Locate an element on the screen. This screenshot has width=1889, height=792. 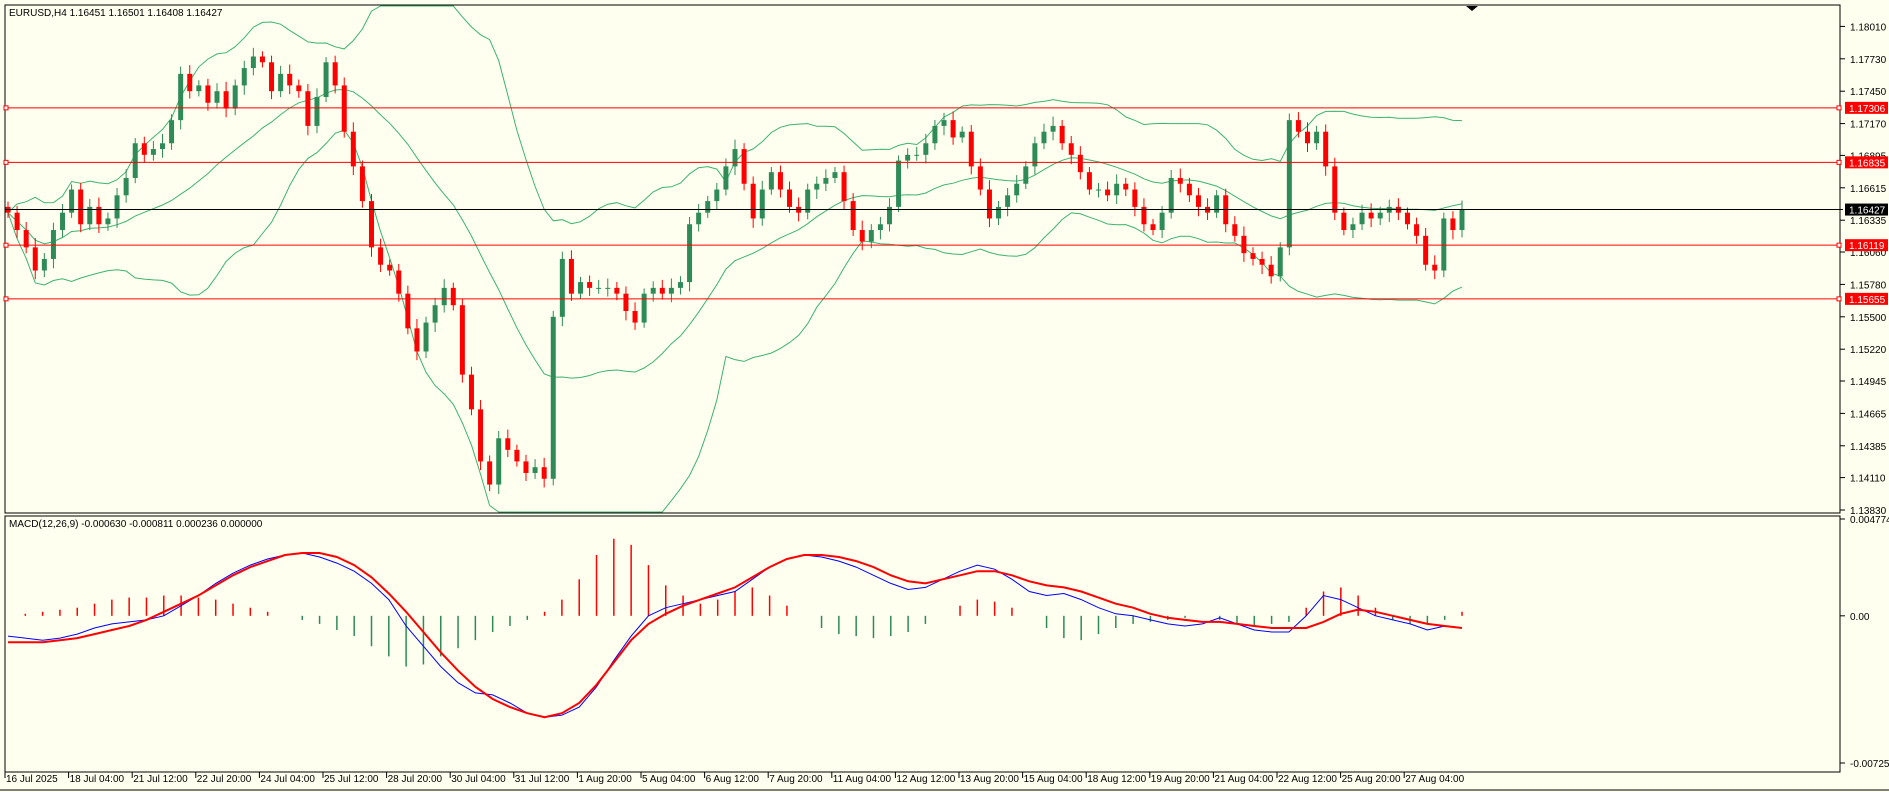
time-tick-label: 15 Aug 04:00 is located at coordinates (1053, 779).